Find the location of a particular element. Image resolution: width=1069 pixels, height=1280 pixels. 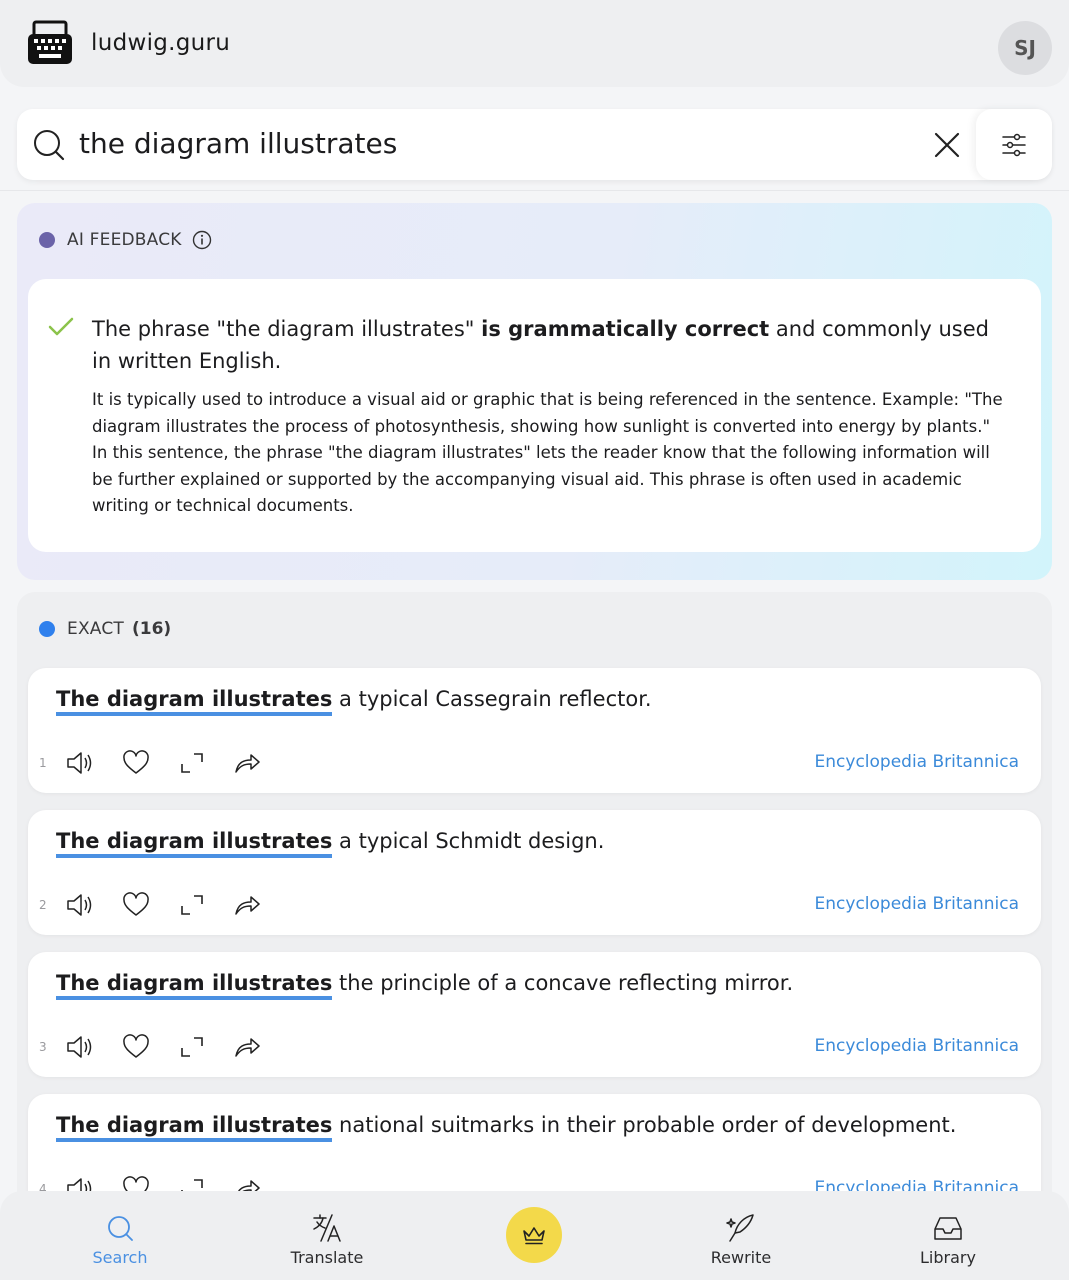

ai-feedback-header: AI FEEDBACK is located at coordinates (125, 240).